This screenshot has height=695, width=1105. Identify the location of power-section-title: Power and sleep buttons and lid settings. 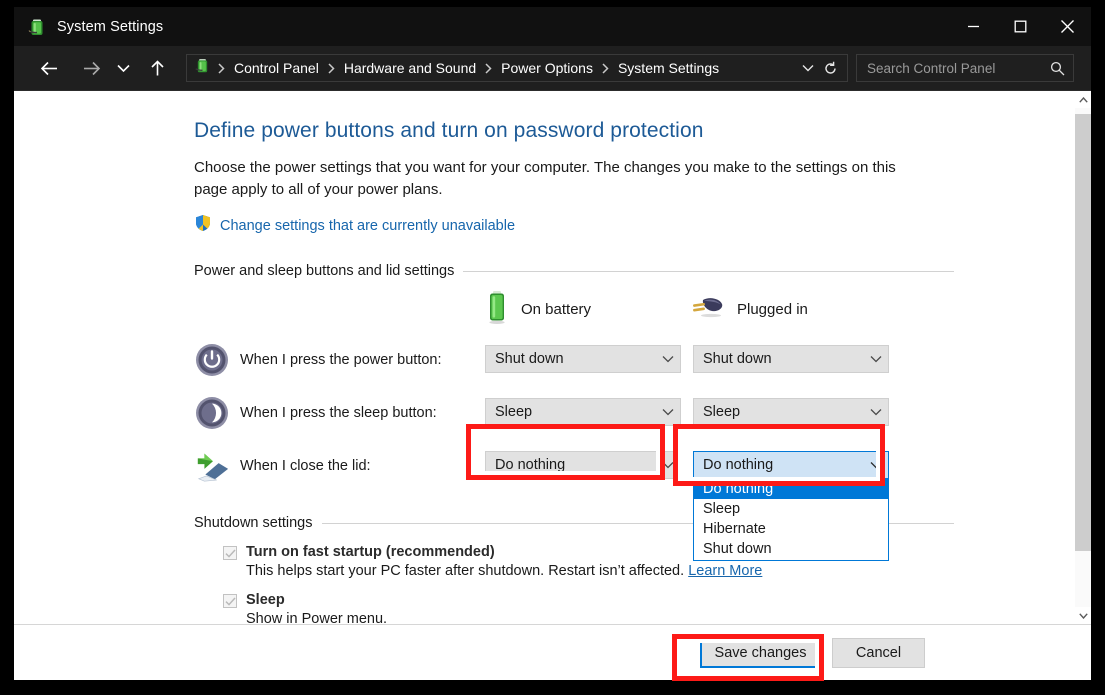
(324, 271).